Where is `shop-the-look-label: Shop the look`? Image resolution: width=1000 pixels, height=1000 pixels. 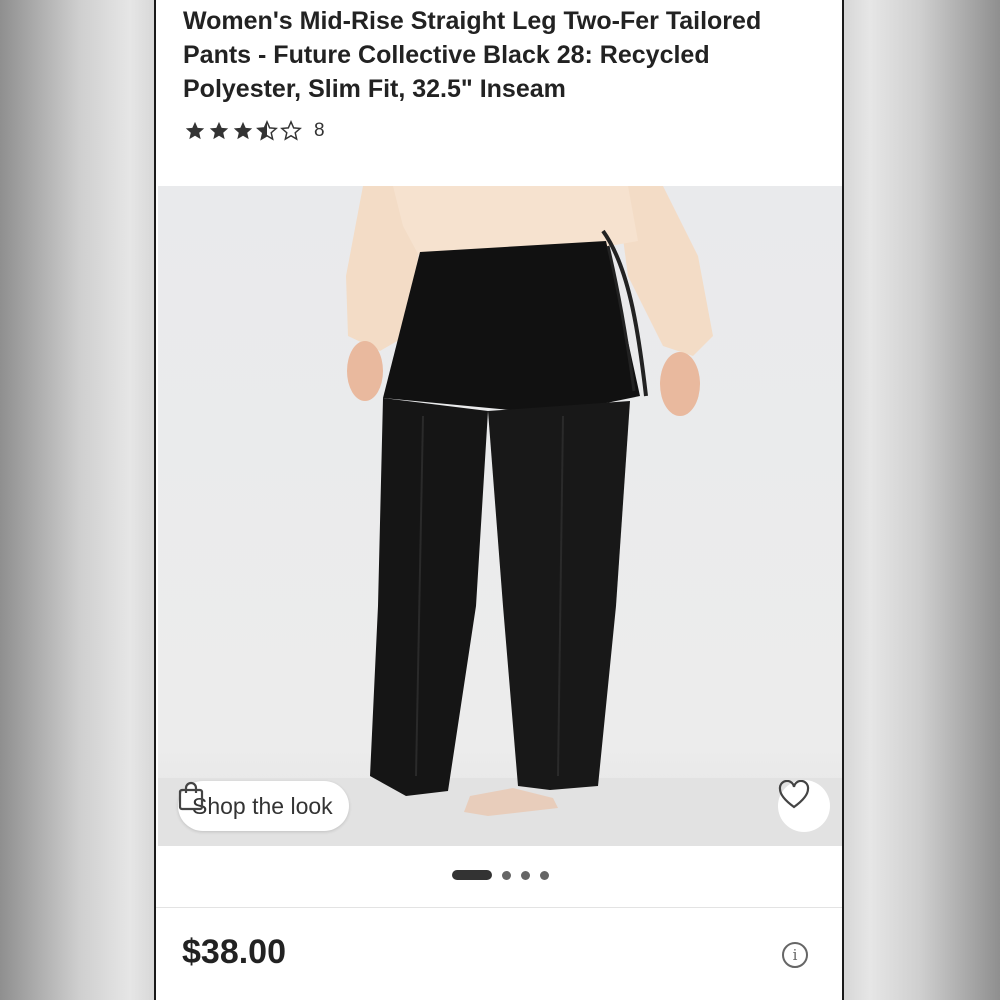 shop-the-look-label: Shop the look is located at coordinates (262, 805).